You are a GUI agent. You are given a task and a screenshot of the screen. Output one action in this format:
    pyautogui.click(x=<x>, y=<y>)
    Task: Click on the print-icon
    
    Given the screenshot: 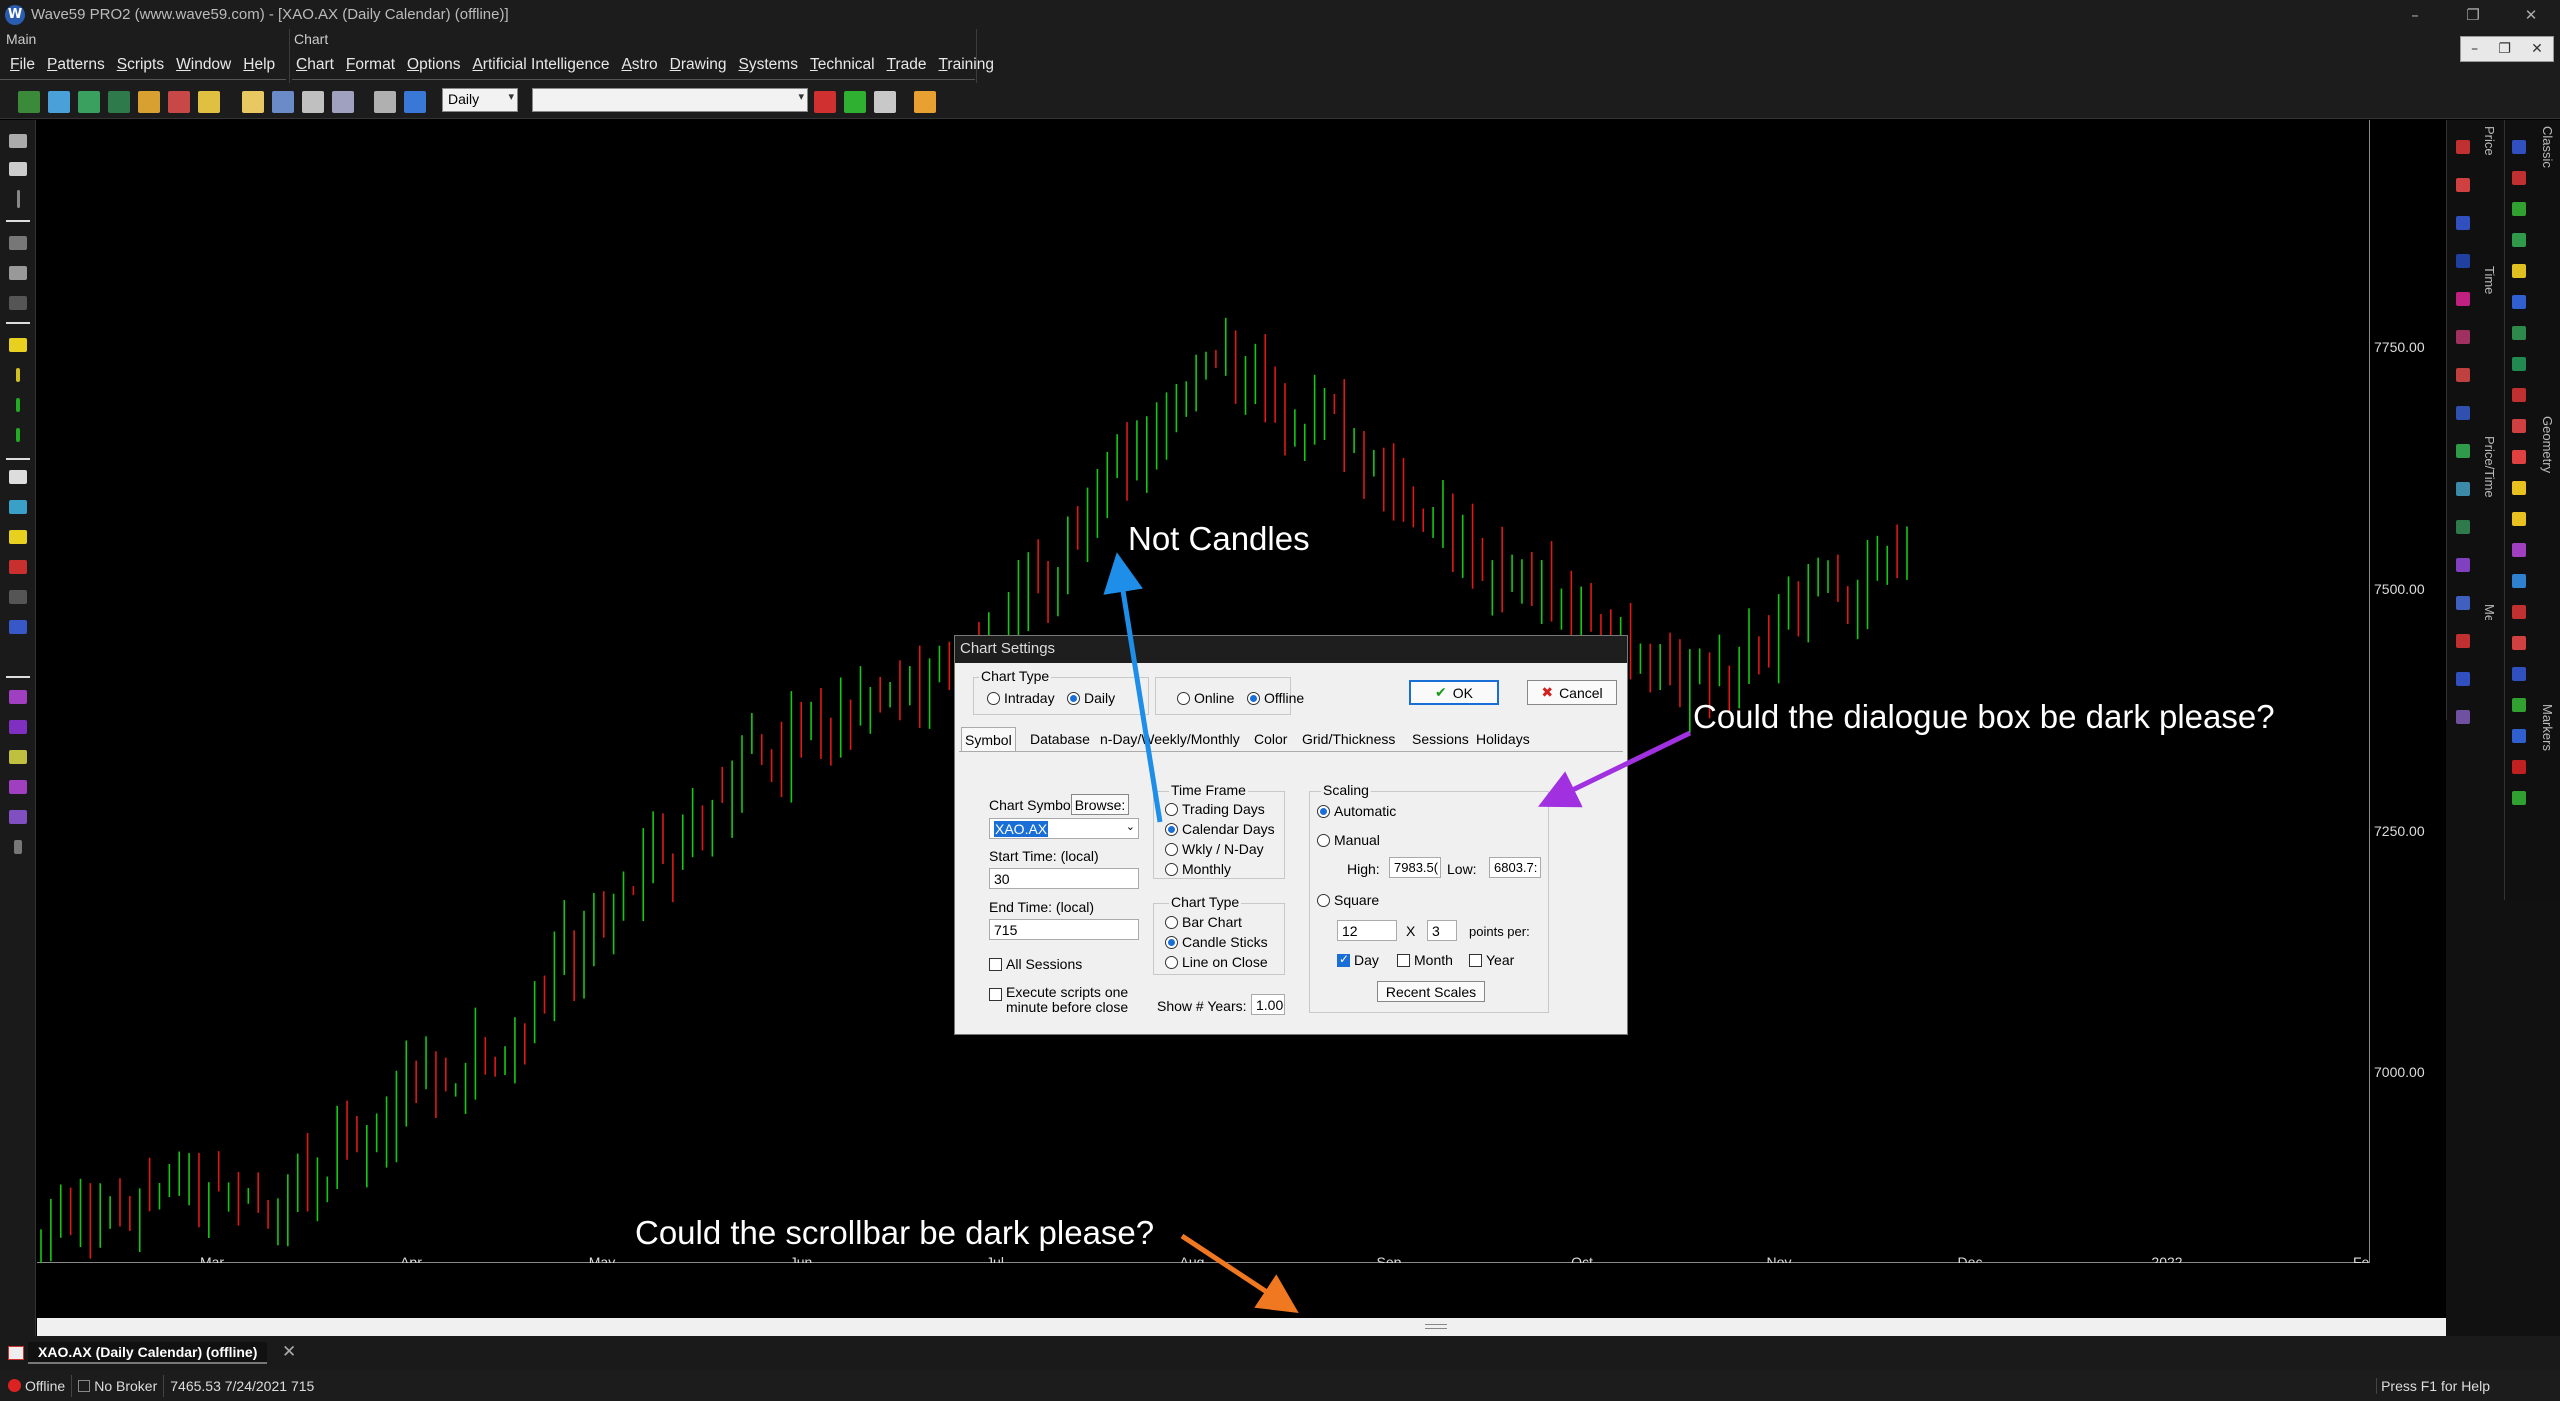 What is the action you would take?
    pyautogui.click(x=385, y=102)
    